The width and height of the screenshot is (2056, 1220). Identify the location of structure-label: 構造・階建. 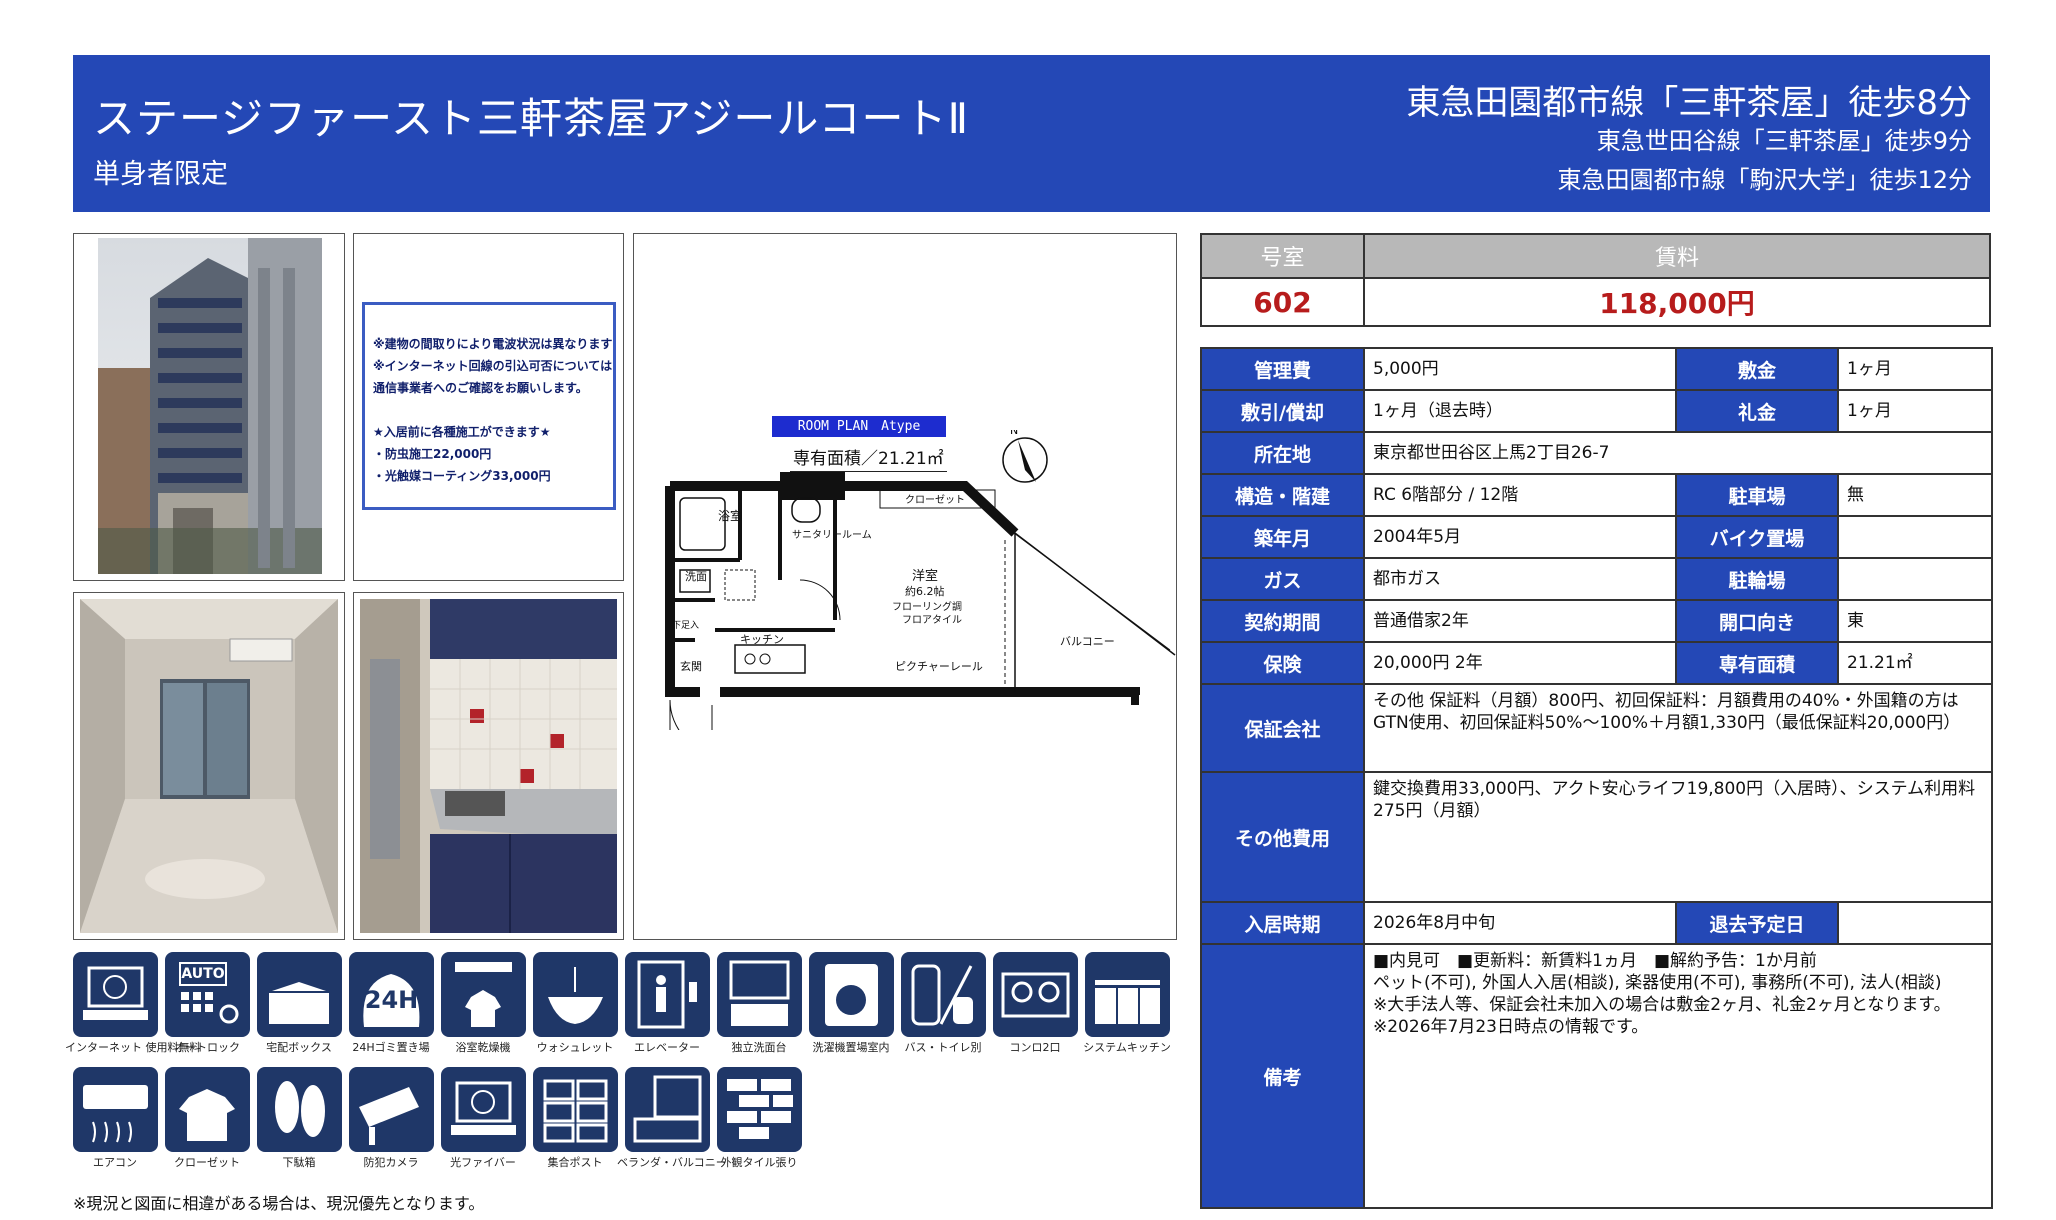
(1282, 495).